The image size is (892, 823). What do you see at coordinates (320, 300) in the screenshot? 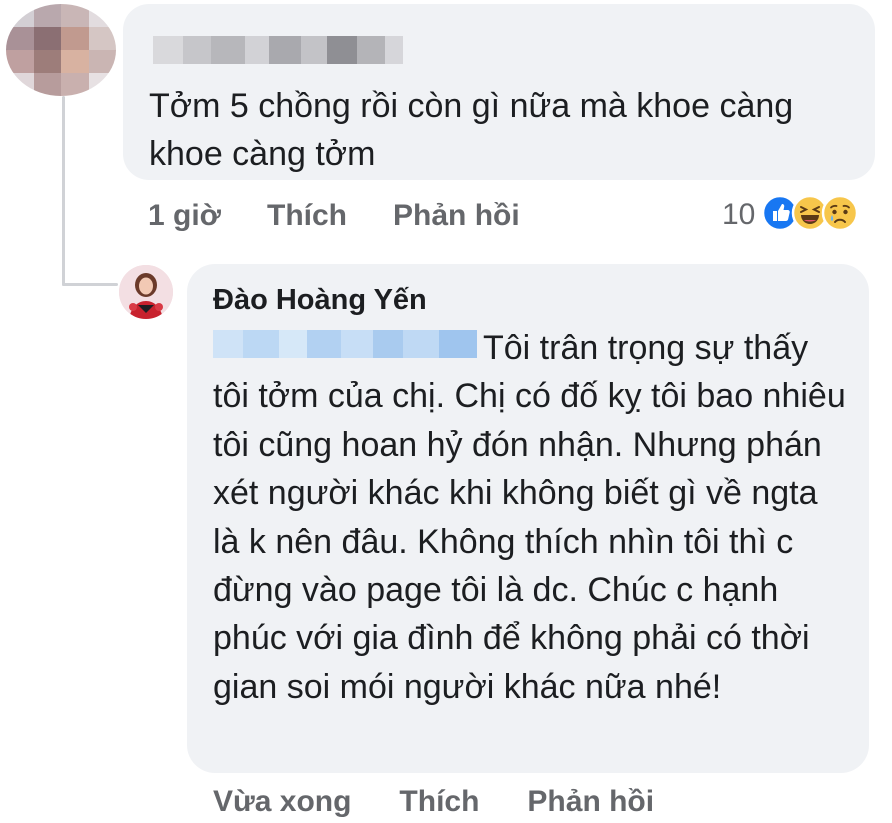
I see `reply-author-name: Đào Hoàng Yến` at bounding box center [320, 300].